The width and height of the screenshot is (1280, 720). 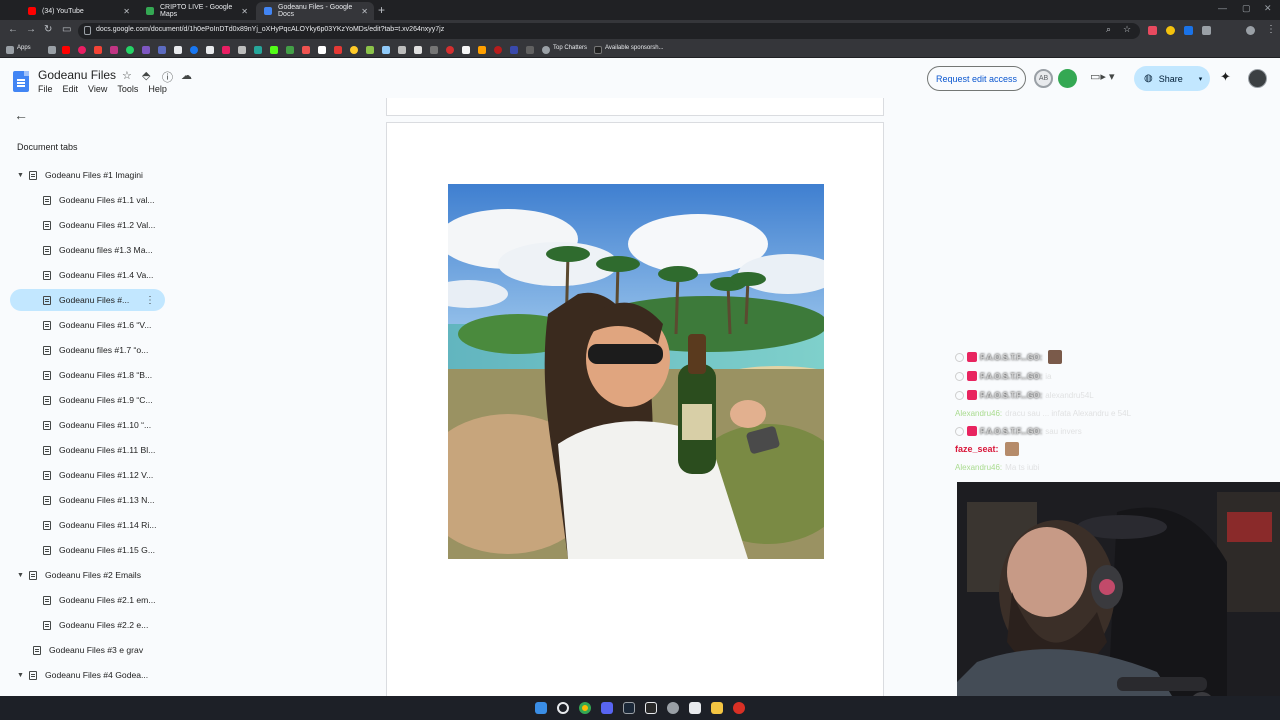 What do you see at coordinates (1108, 29) in the screenshot?
I see `zoom-icon: ⌕` at bounding box center [1108, 29].